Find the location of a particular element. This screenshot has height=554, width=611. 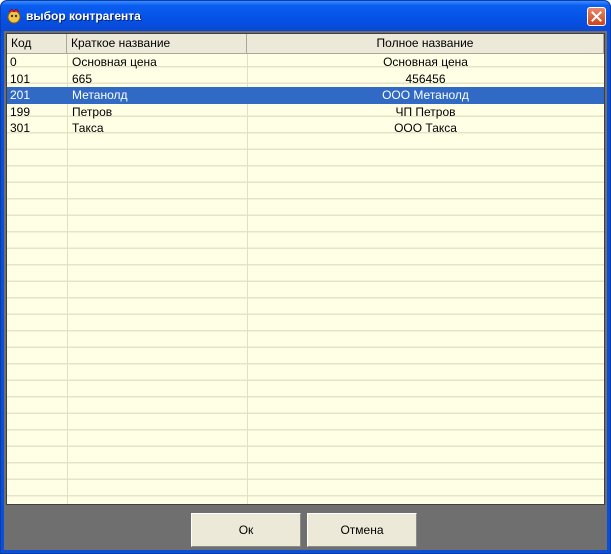

cell-short-name: 665 is located at coordinates (82, 78).